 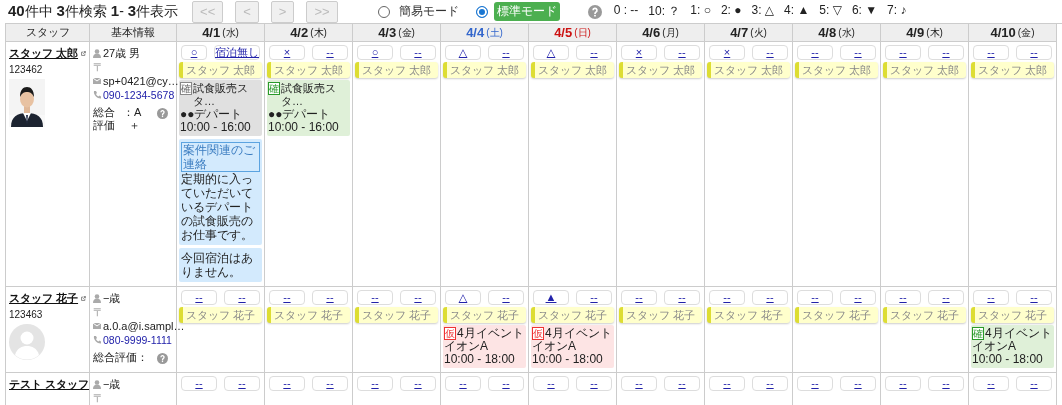 What do you see at coordinates (212, 114) in the screenshot?
I see `job-place: ●●デパート` at bounding box center [212, 114].